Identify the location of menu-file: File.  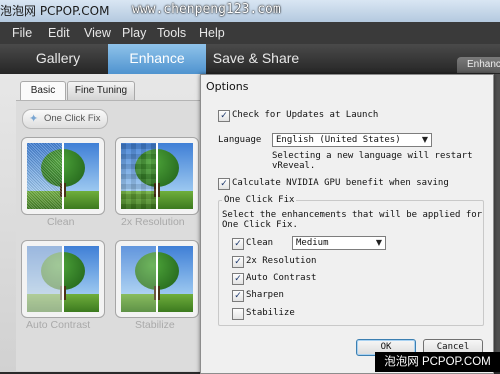
(22, 33).